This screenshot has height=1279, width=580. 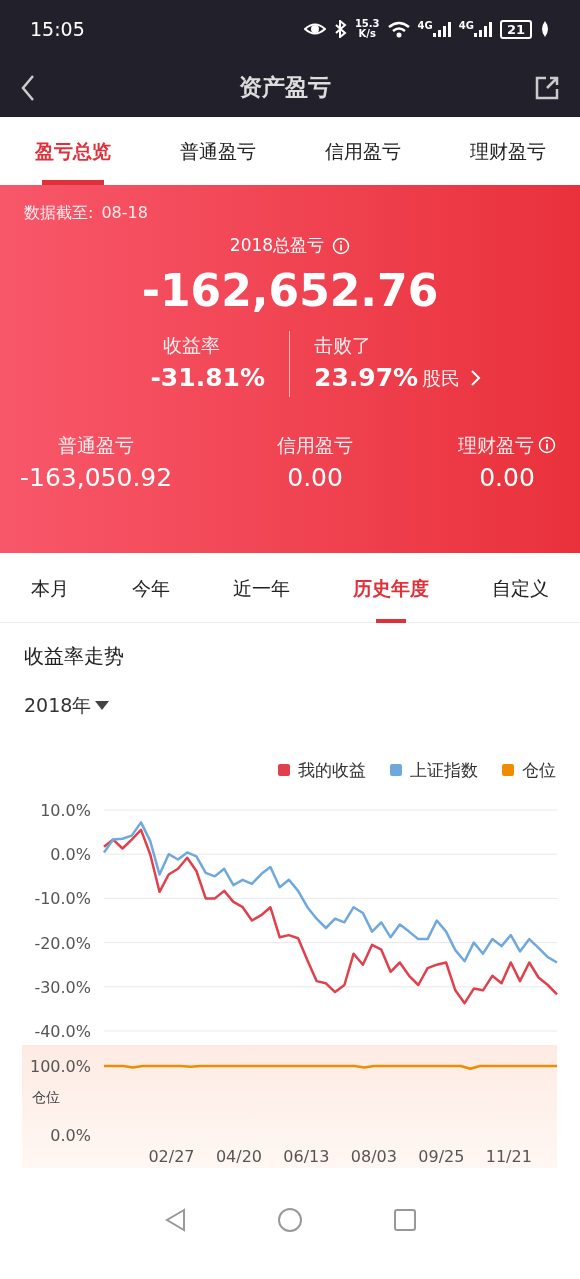 I want to click on net-speed-text: K/s, so click(x=367, y=34).